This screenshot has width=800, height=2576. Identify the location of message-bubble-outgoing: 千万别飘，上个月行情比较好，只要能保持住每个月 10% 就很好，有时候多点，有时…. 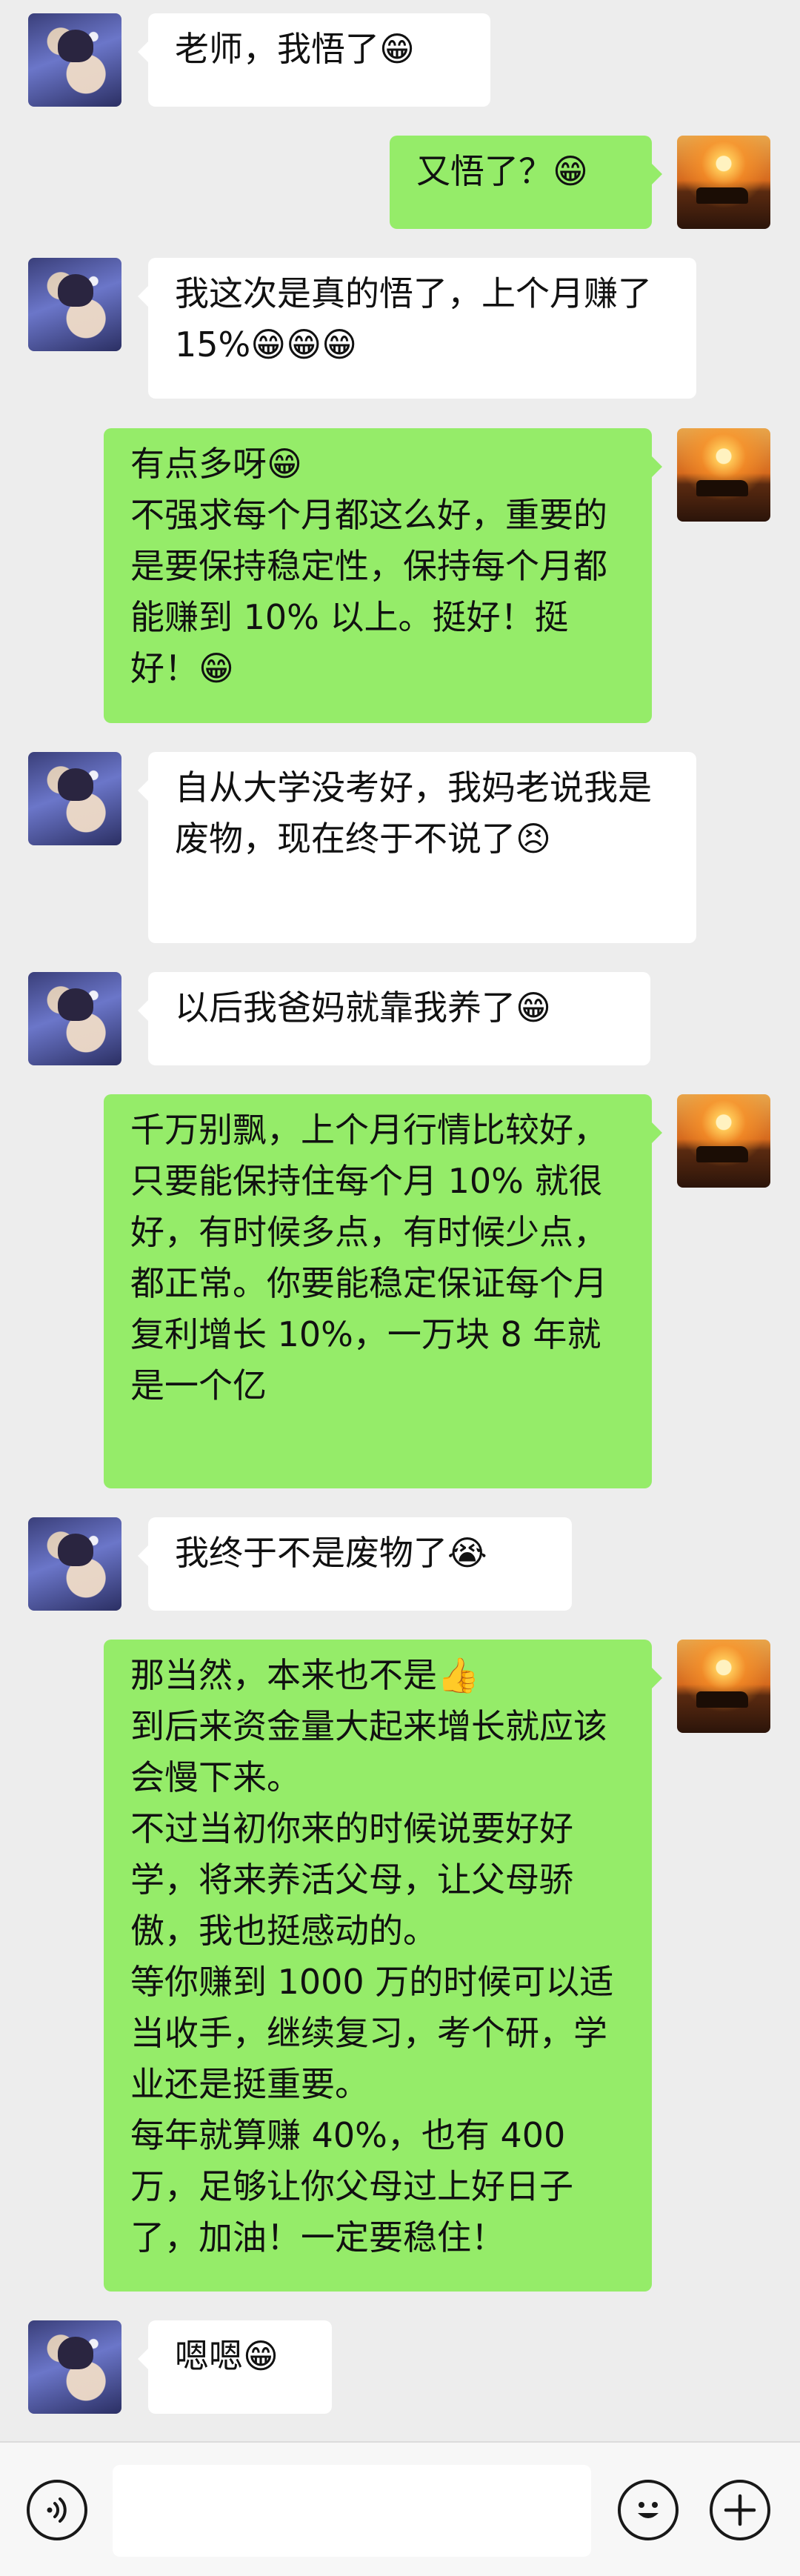
(383, 1291).